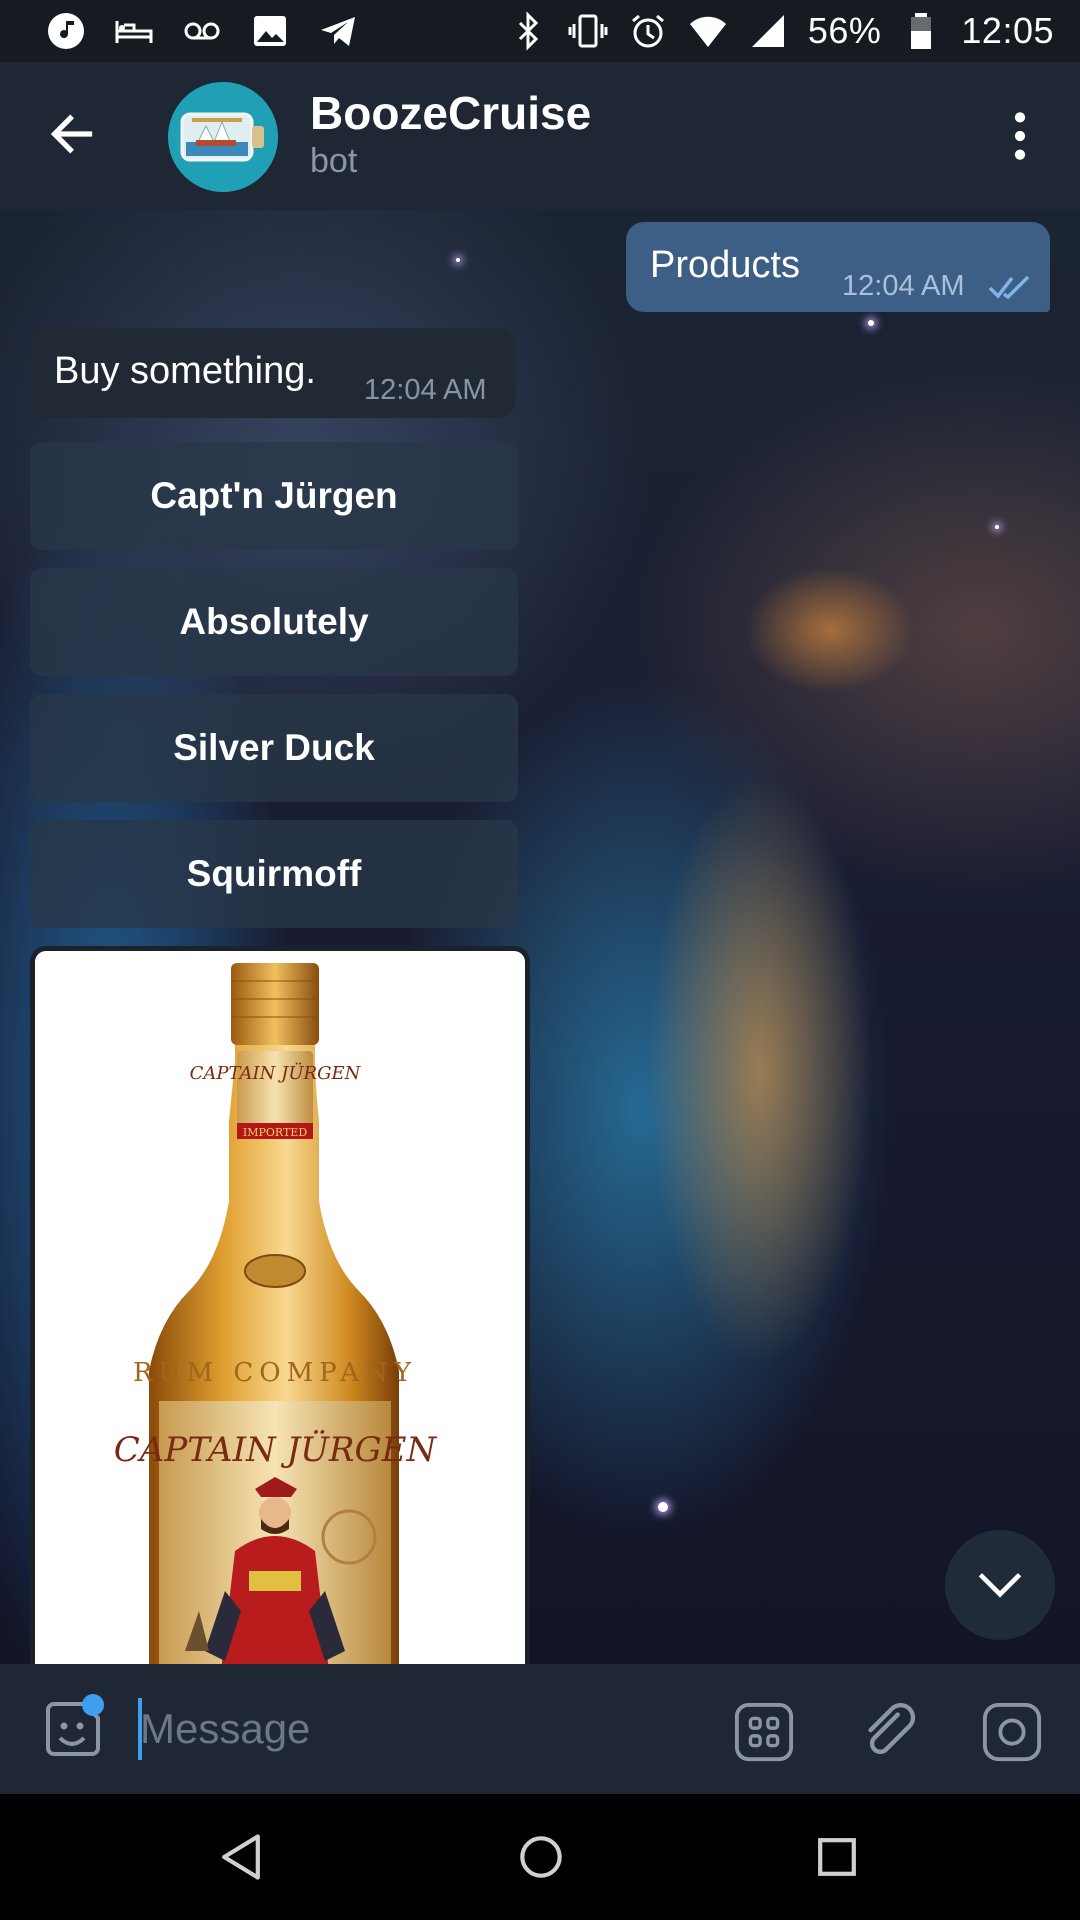 The height and width of the screenshot is (1920, 1080). I want to click on keyboard-button-captn-jurgen: Capt'n Jürgen, so click(274, 496).